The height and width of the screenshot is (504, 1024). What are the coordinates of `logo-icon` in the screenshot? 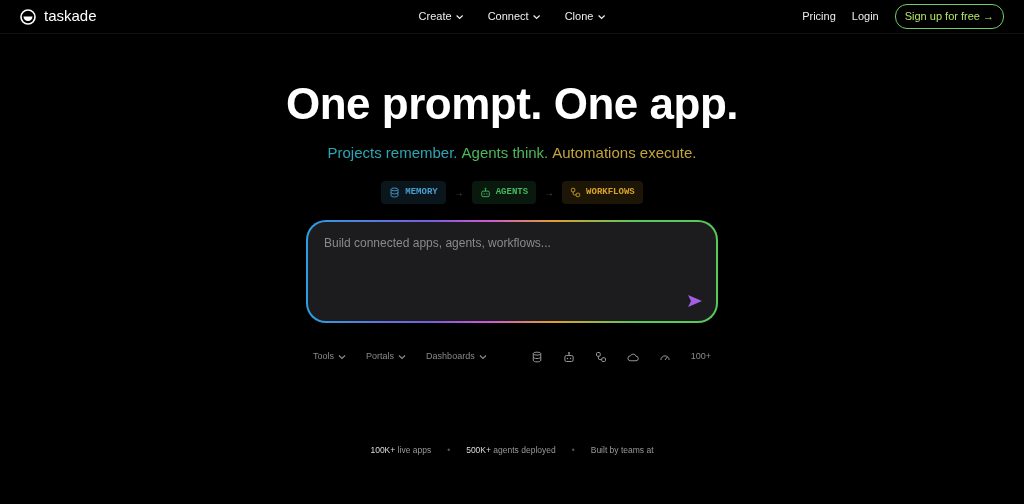 It's located at (28, 16).